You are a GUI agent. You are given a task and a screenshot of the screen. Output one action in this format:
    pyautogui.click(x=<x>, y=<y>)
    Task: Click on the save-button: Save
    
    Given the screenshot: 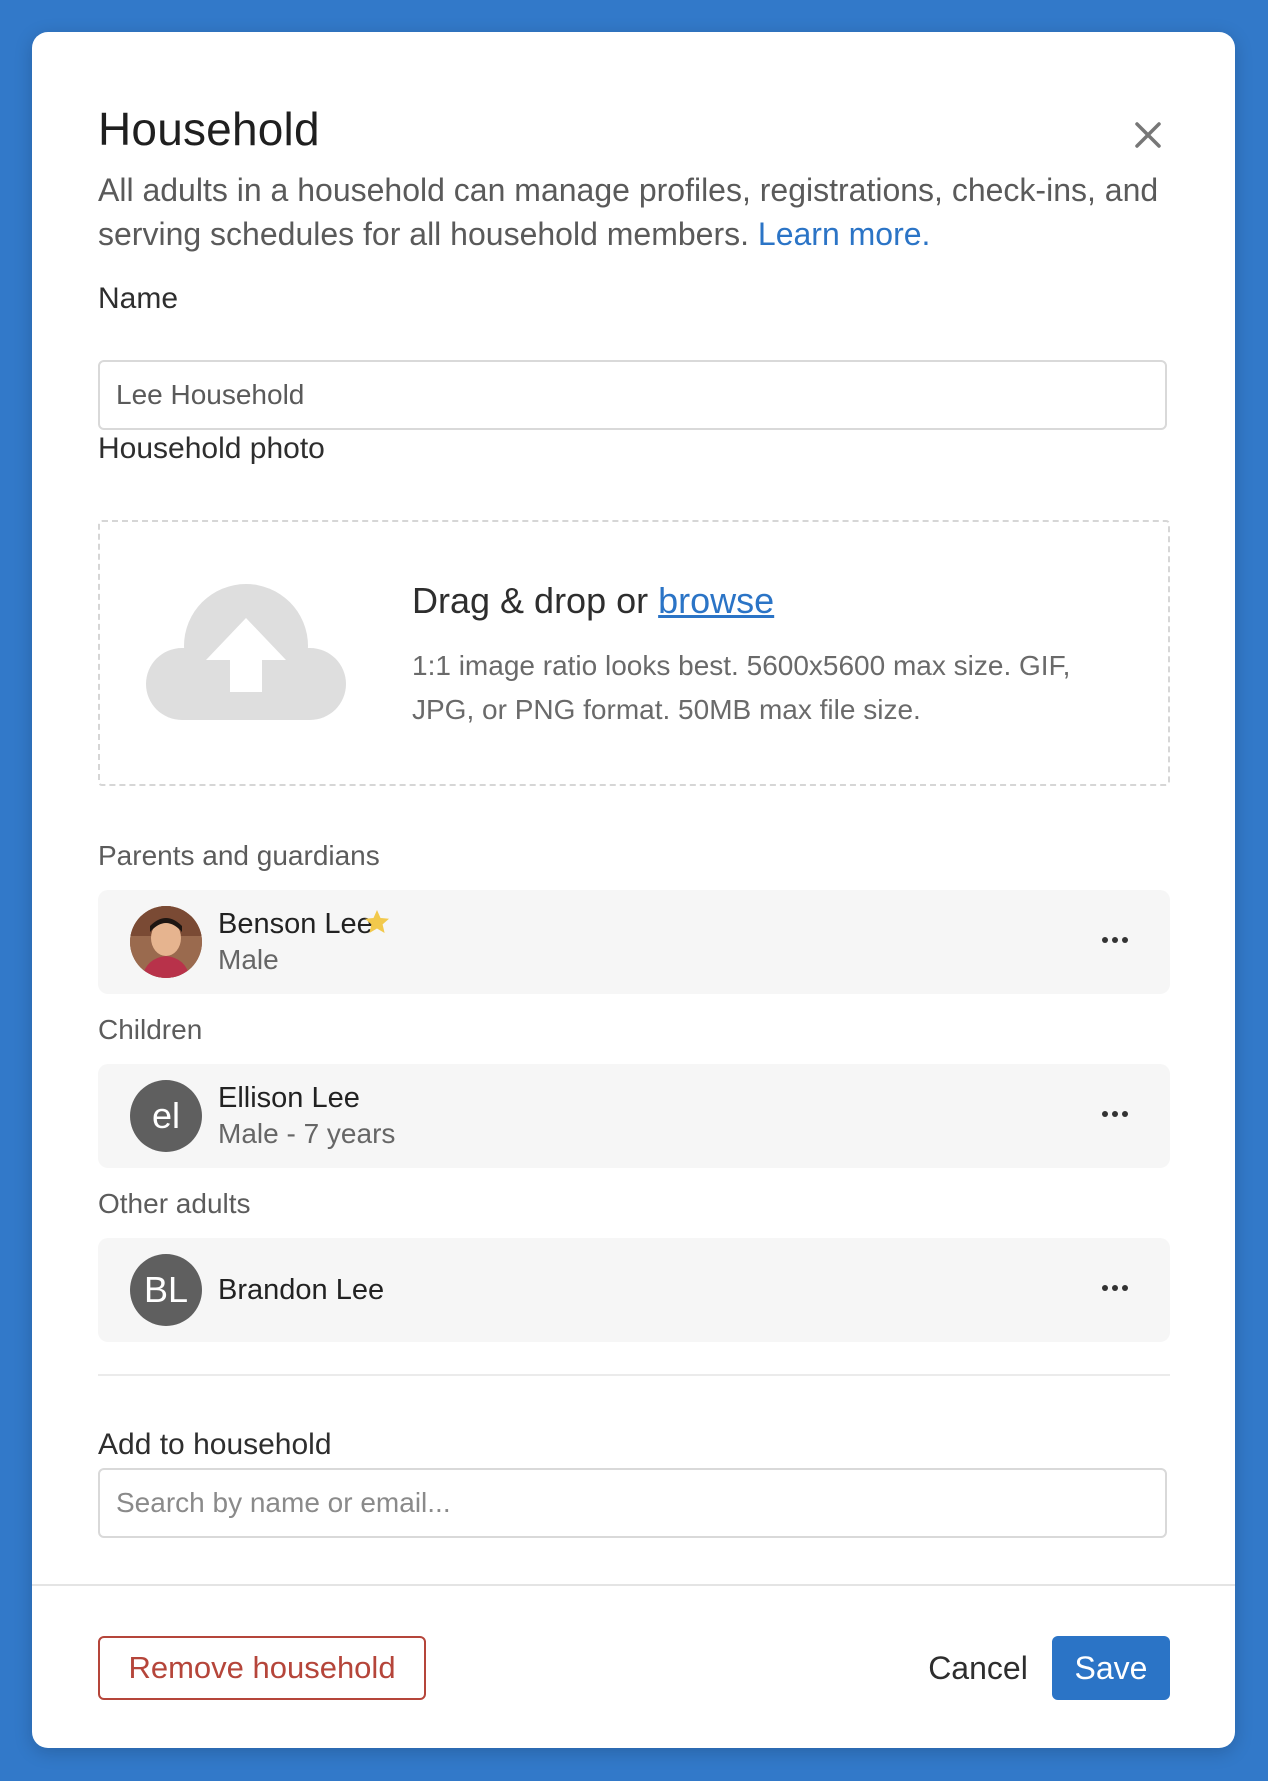 What is the action you would take?
    pyautogui.click(x=1111, y=1668)
    